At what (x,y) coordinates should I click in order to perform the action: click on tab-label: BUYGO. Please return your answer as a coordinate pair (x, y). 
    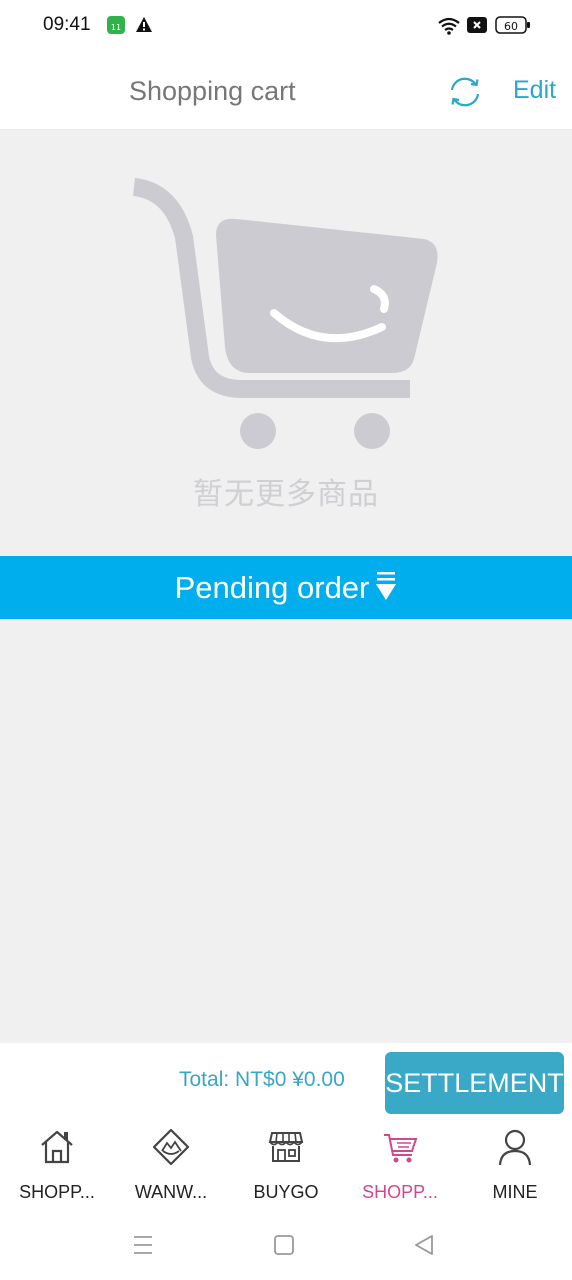
    Looking at the image, I should click on (286, 1192).